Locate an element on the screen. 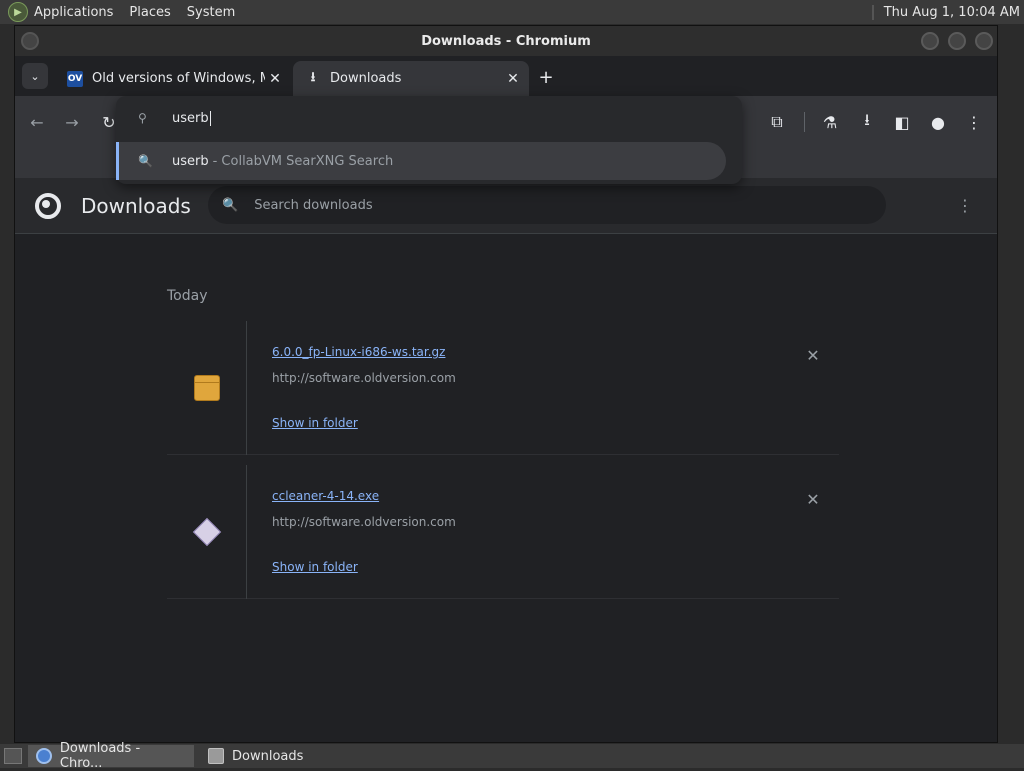 The height and width of the screenshot is (771, 1024). omnibox-input-row: ⚲ userb is located at coordinates (429, 118).